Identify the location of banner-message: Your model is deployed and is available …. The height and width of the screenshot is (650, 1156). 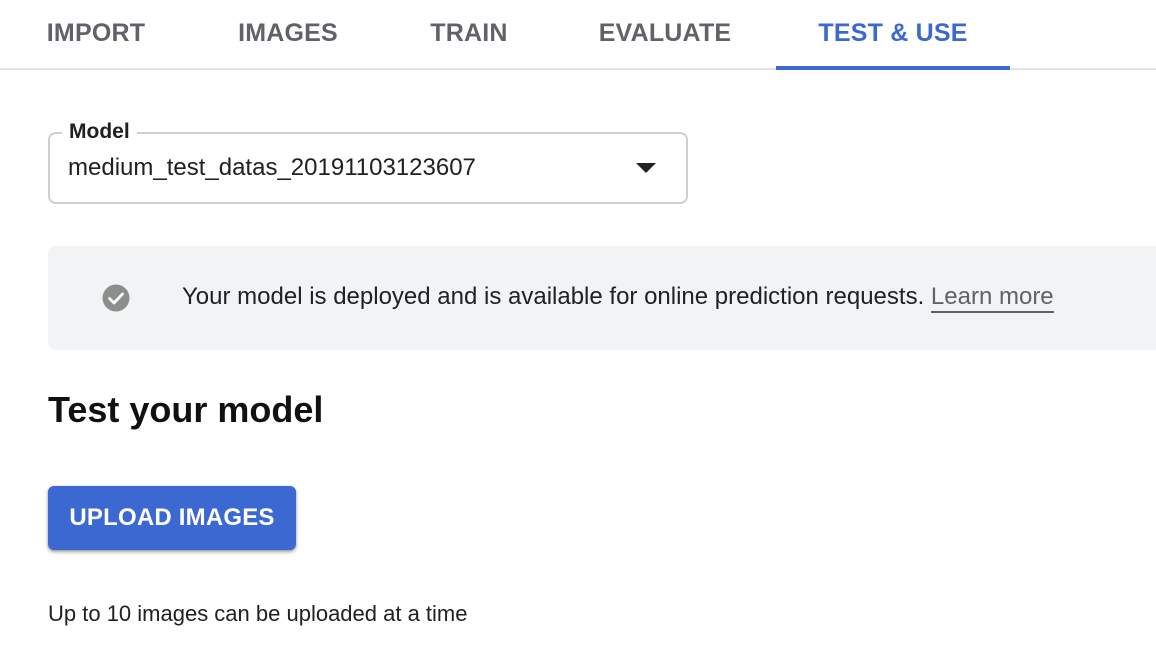
(556, 296).